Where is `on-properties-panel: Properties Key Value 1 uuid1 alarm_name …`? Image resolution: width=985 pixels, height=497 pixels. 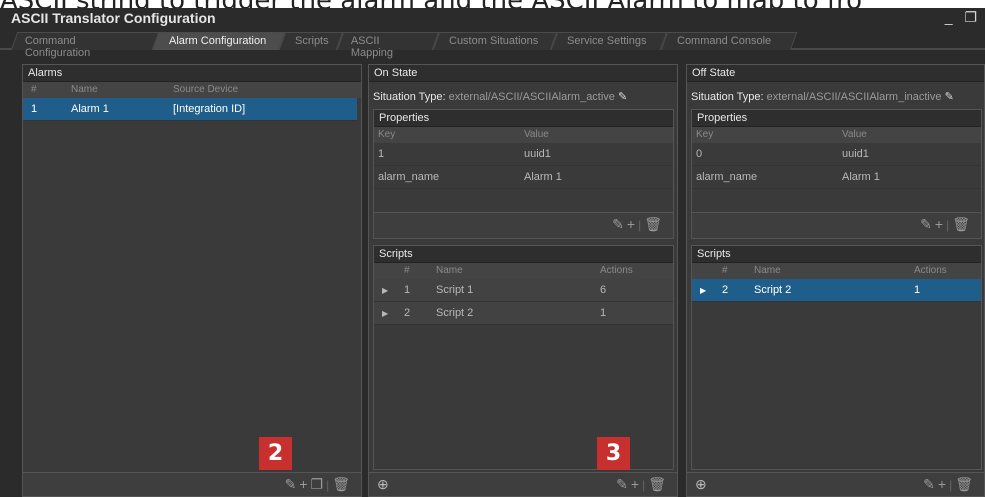
on-properties-panel: Properties Key Value 1 uuid1 alarm_name … is located at coordinates (523, 174).